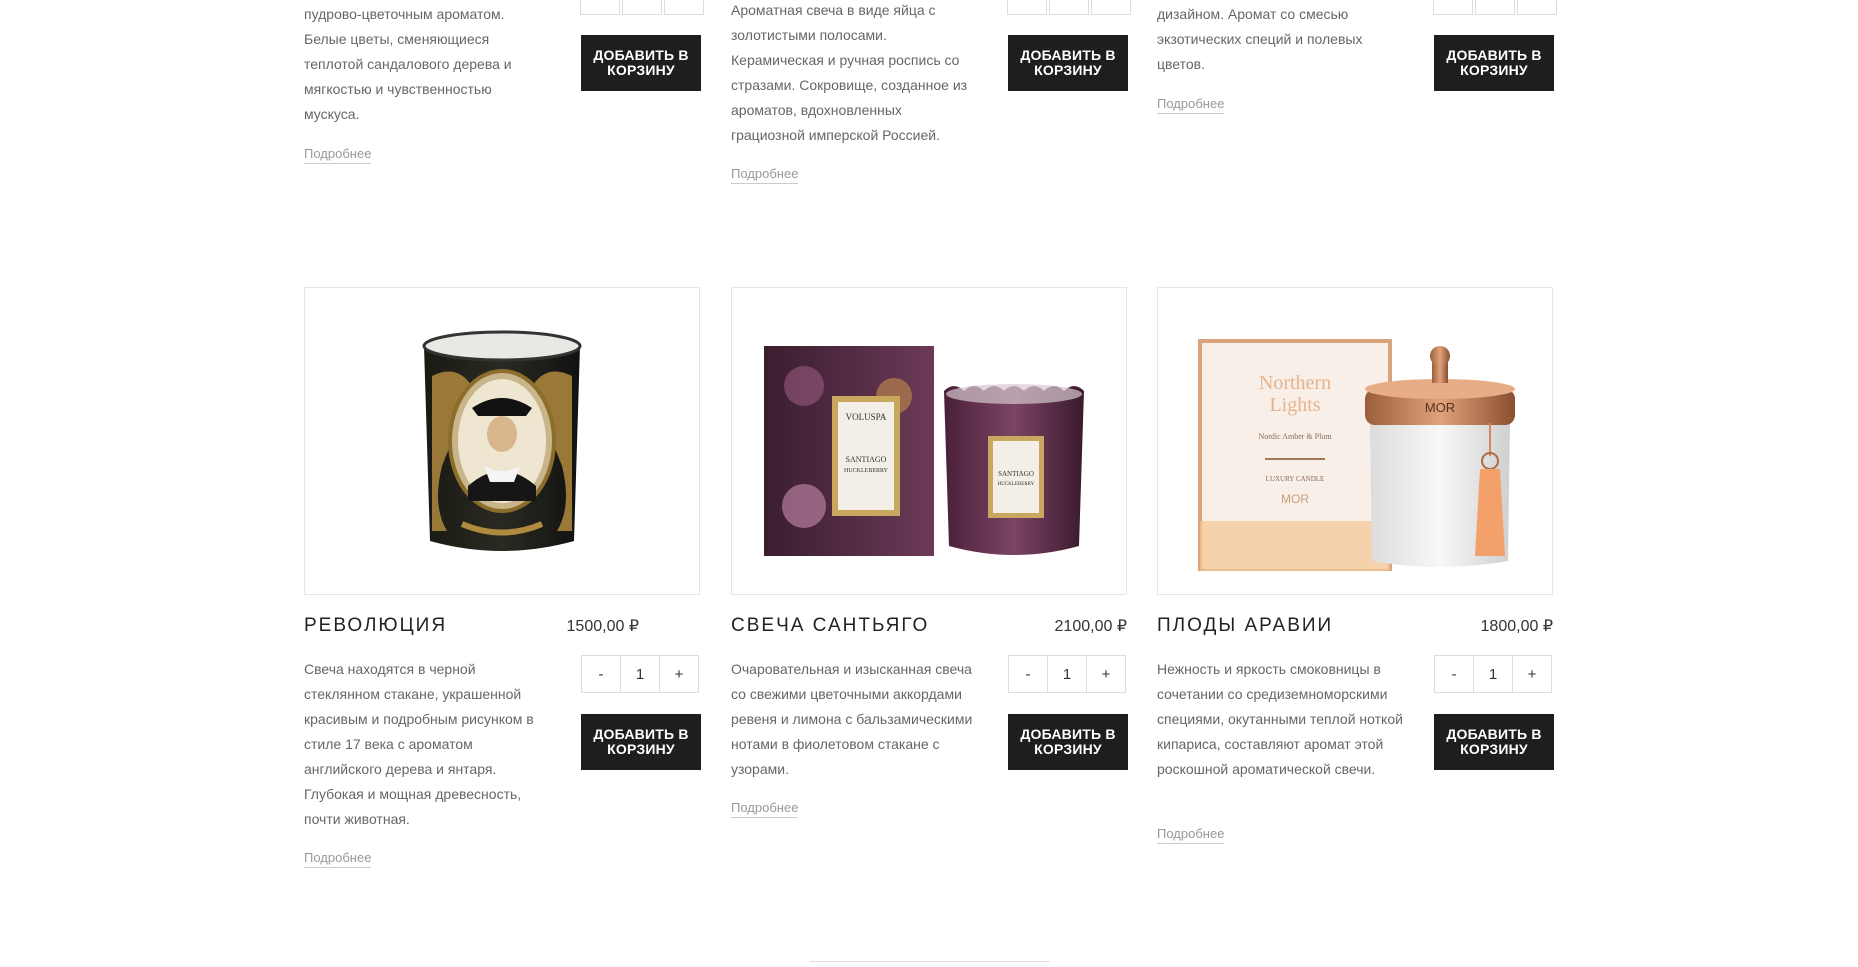  What do you see at coordinates (1295, 383) in the screenshot?
I see `box-title-text: Northern` at bounding box center [1295, 383].